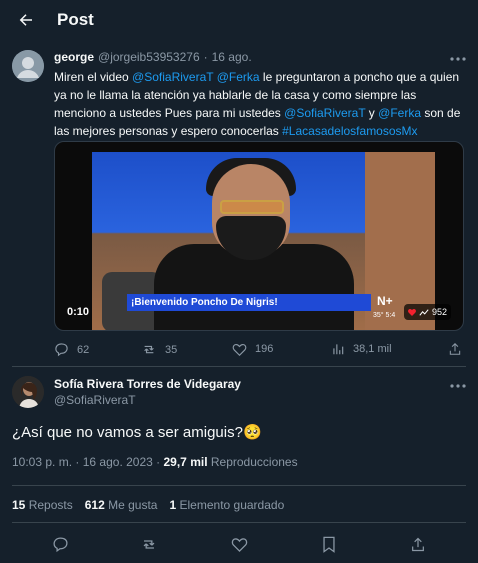 Image resolution: width=478 pixels, height=563 pixels. I want to click on like-count: 196, so click(264, 349).